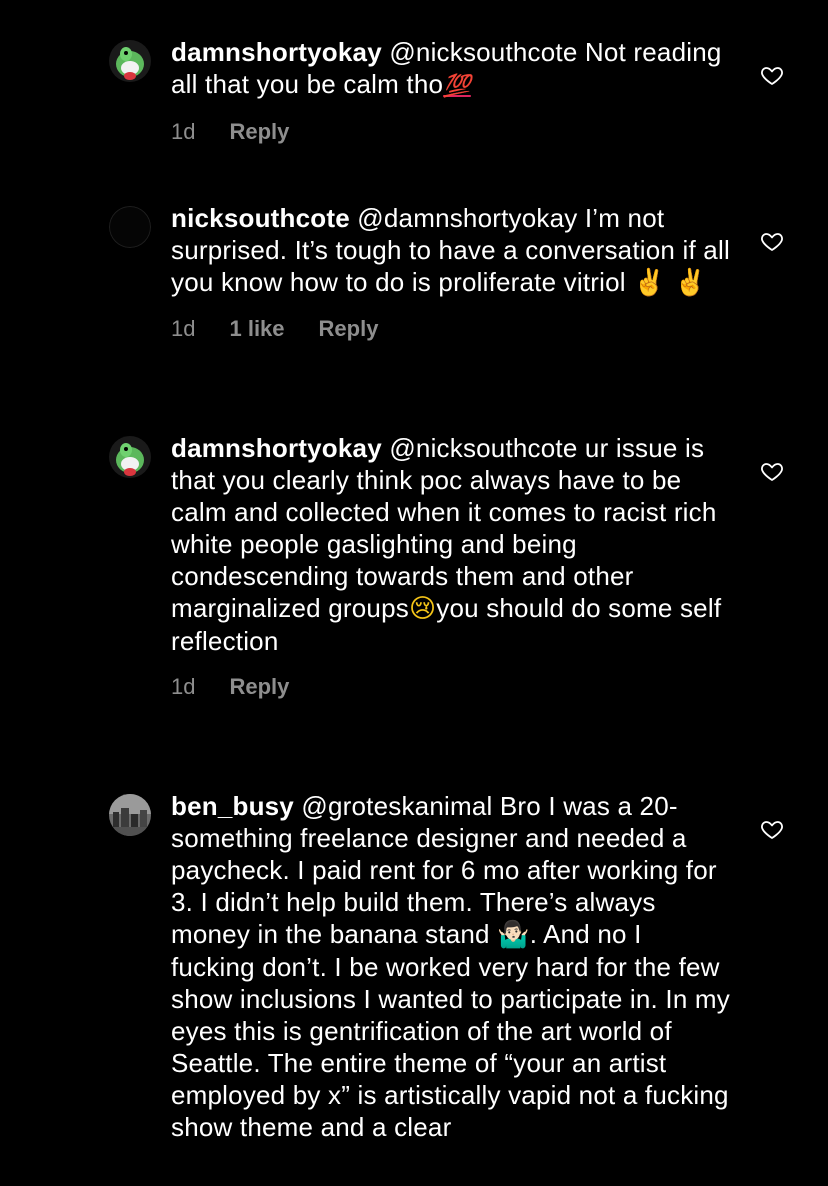 Image resolution: width=828 pixels, height=1186 pixels. Describe the element at coordinates (513, 935) in the screenshot. I see `shrug-emoji: 🤷🏻‍♂️` at that location.